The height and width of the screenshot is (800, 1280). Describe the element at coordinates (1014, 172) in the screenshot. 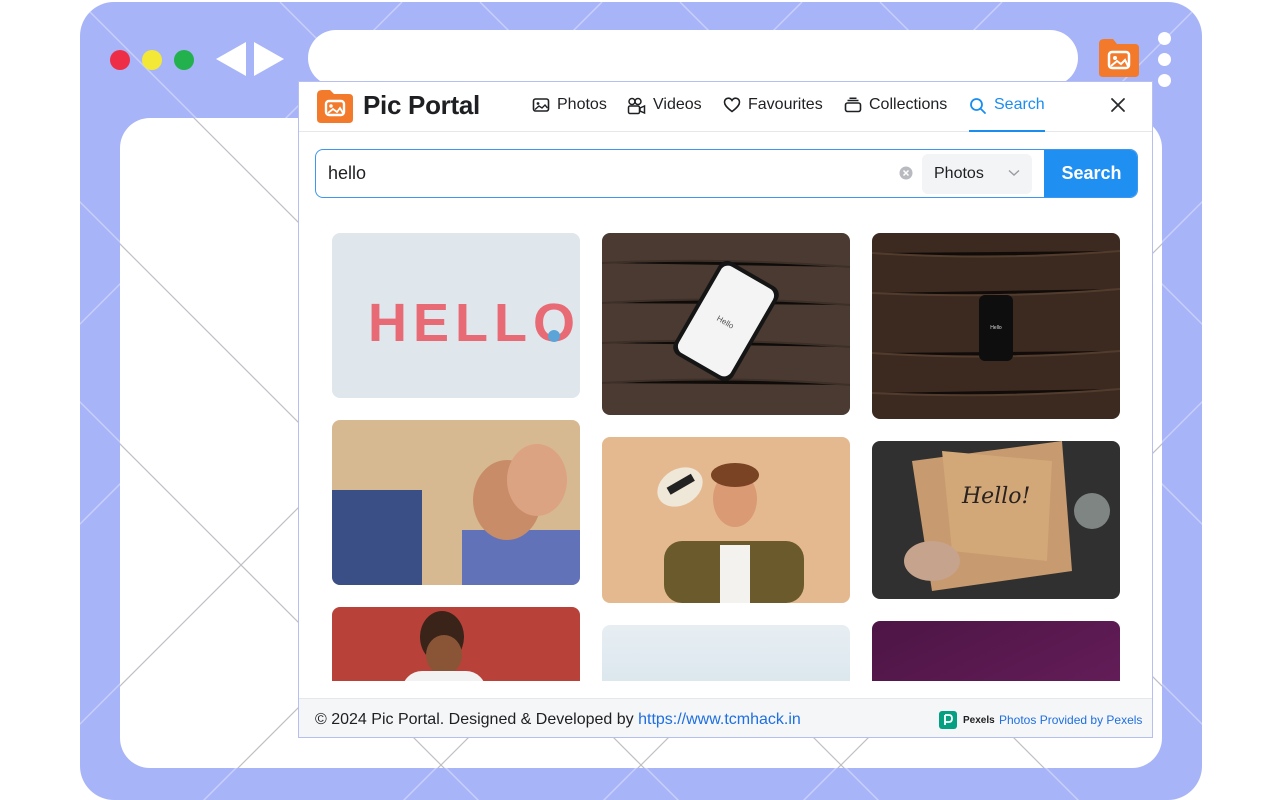

I see `chevron-down-icon` at that location.